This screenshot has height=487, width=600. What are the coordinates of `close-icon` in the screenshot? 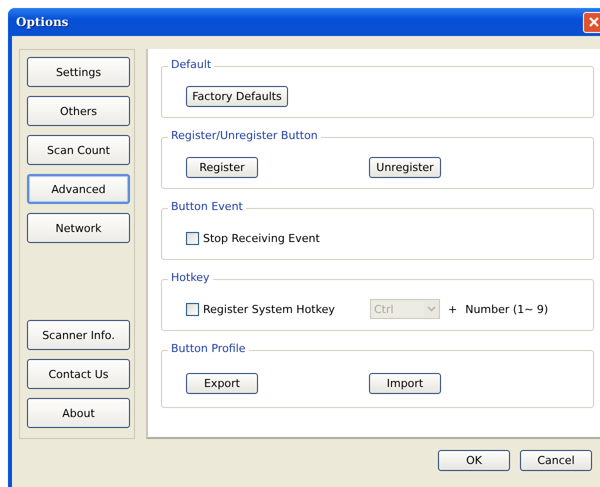 It's located at (594, 22).